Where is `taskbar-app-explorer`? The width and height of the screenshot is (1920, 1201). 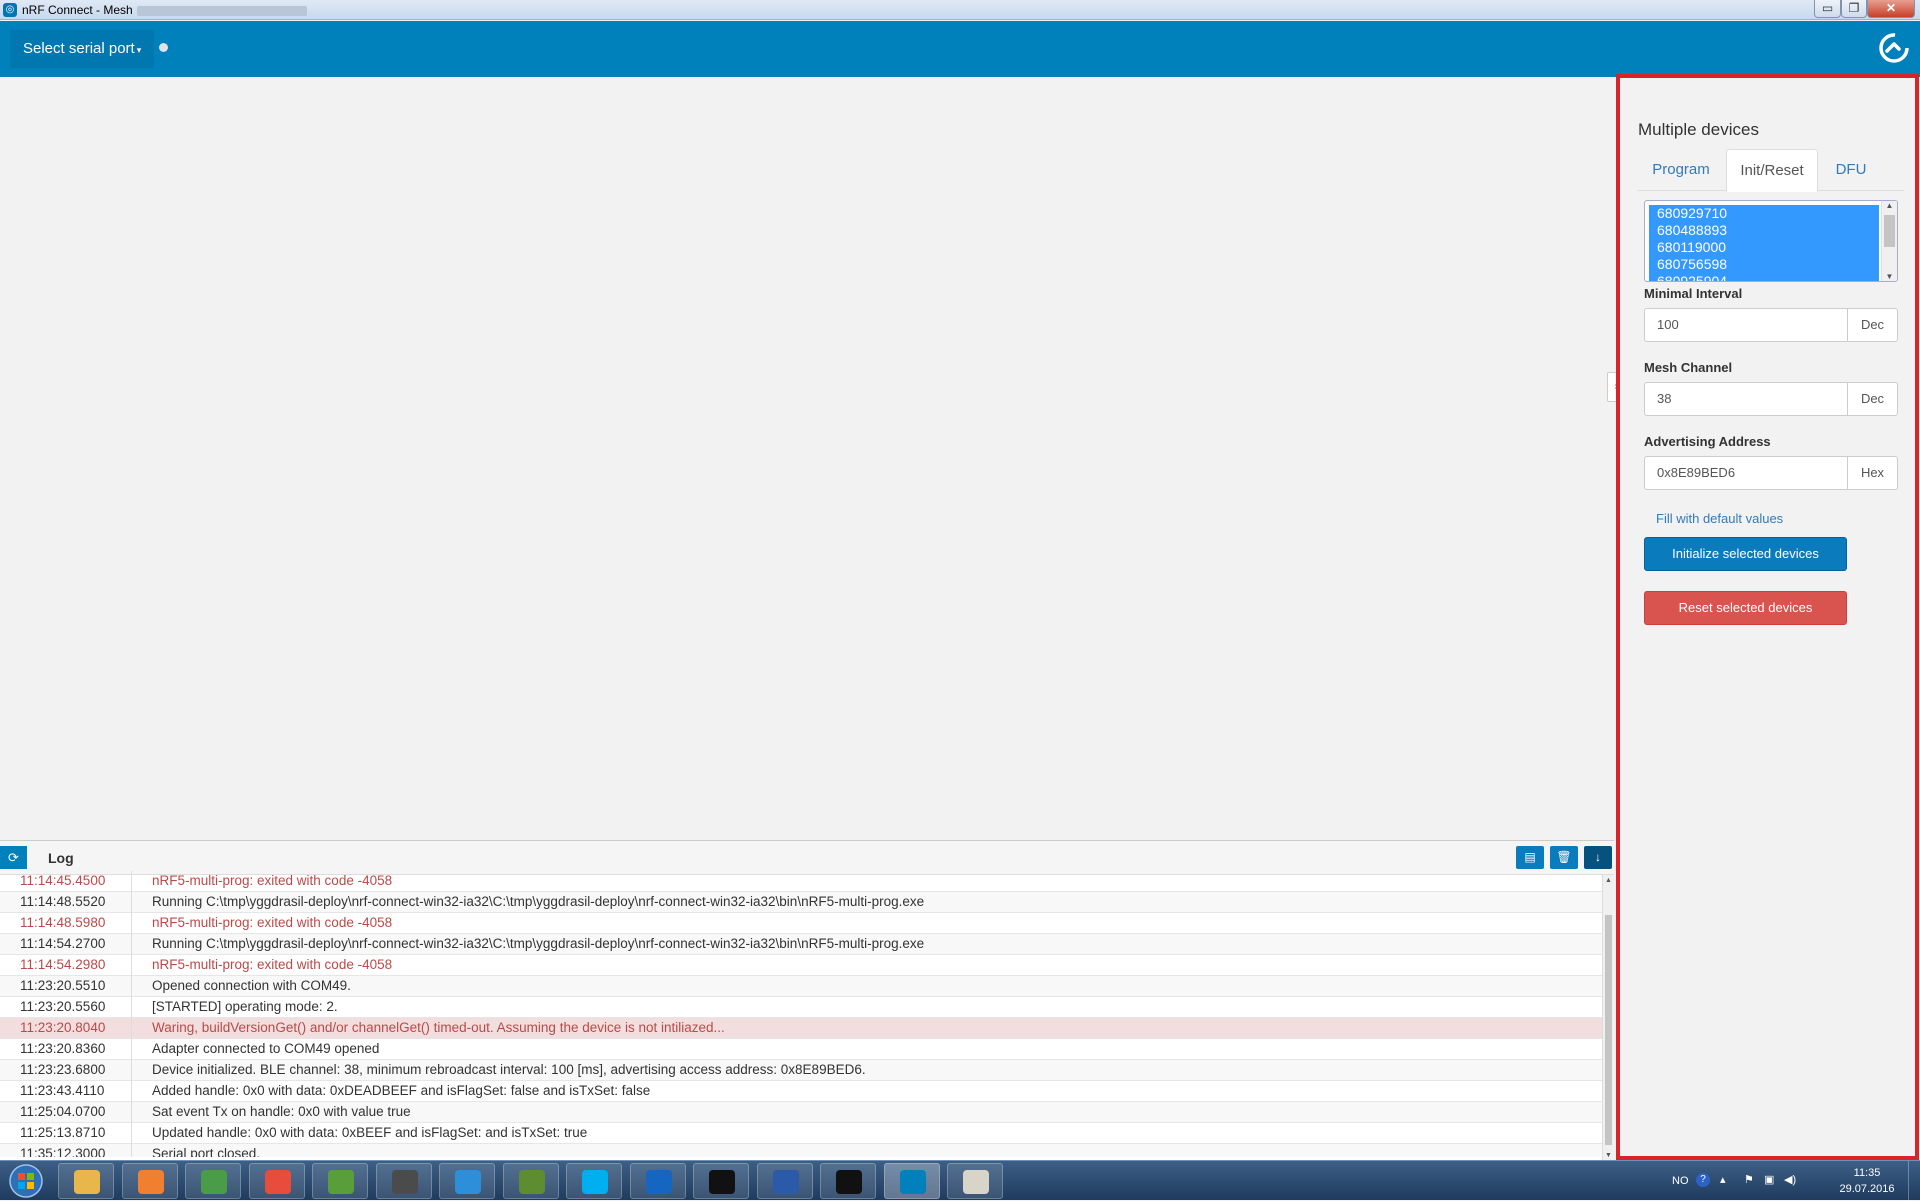
taskbar-app-explorer is located at coordinates (86, 1181).